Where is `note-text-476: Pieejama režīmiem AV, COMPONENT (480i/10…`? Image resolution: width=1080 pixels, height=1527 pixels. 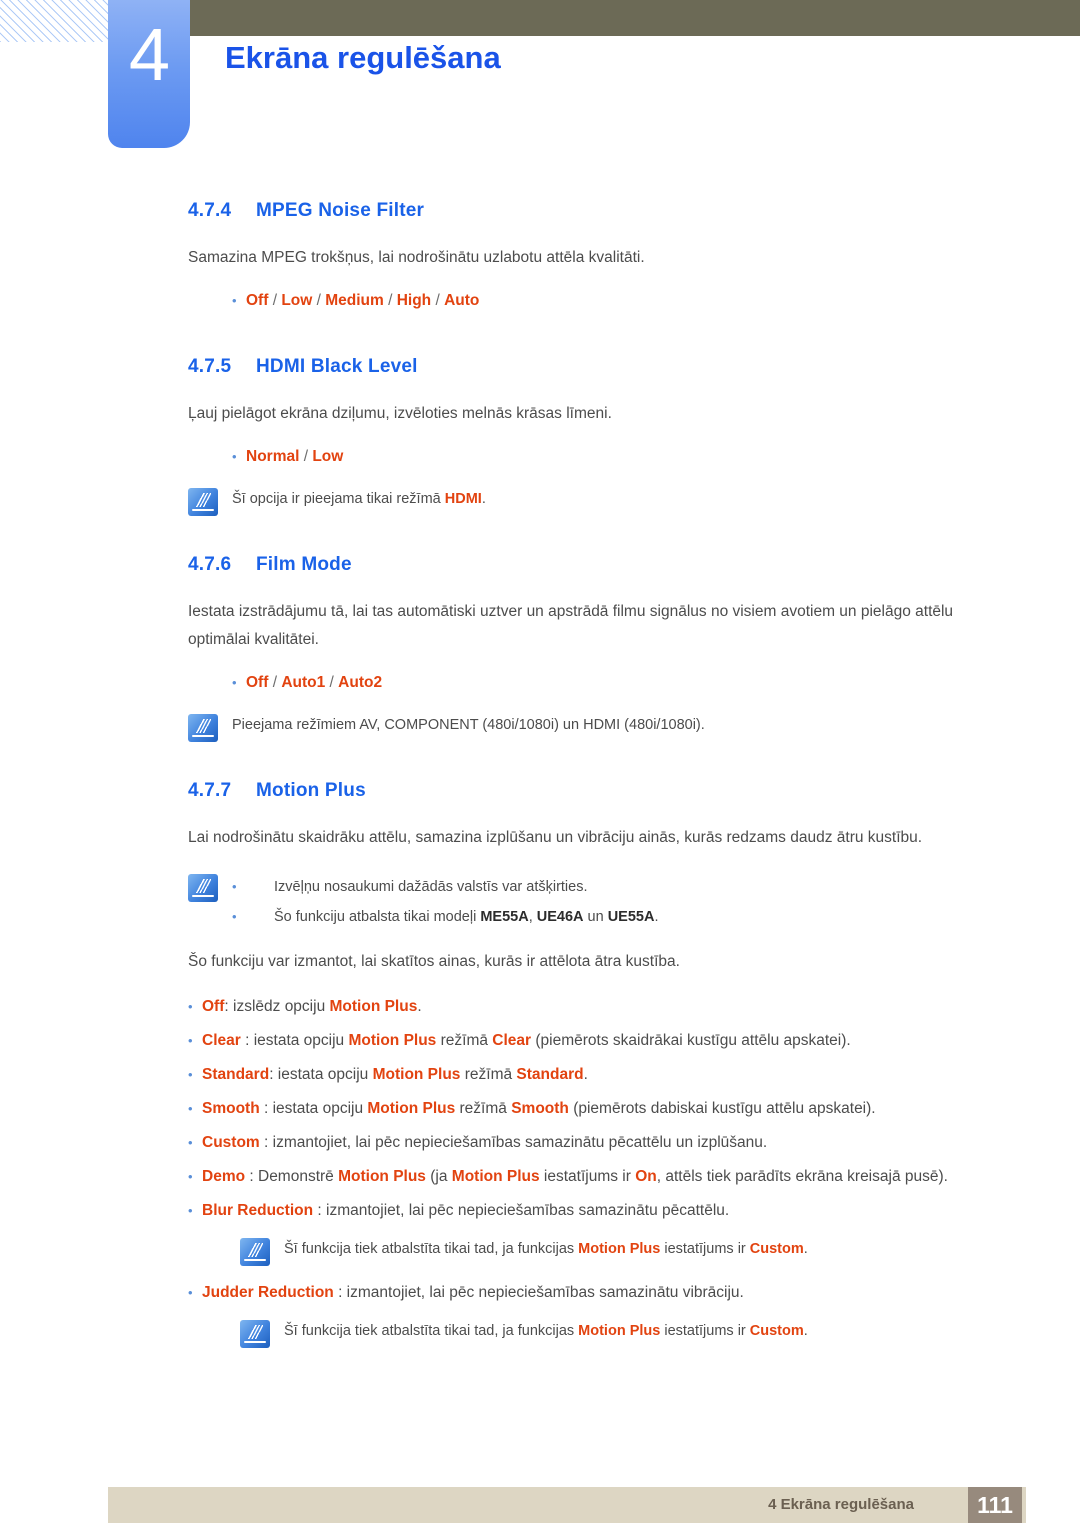 note-text-476: Pieejama režīmiem AV, COMPONENT (480i/10… is located at coordinates (468, 725).